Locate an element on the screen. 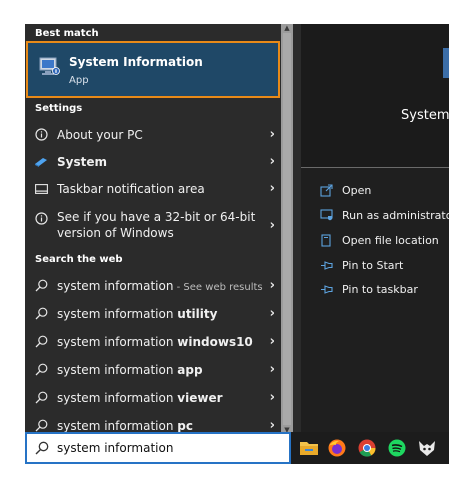  scroll-up-icon: ▲ is located at coordinates (287, 28).